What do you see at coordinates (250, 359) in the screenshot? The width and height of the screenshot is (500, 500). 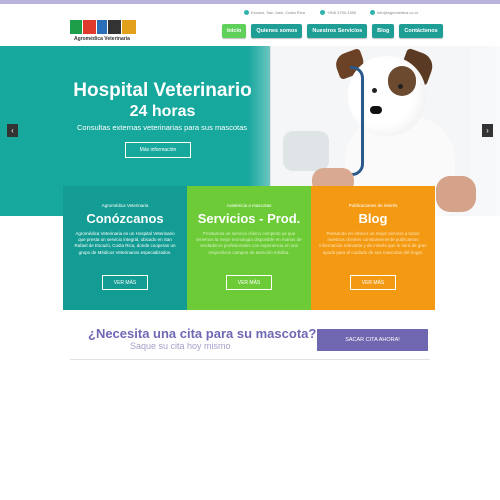 I see `section-divider` at bounding box center [250, 359].